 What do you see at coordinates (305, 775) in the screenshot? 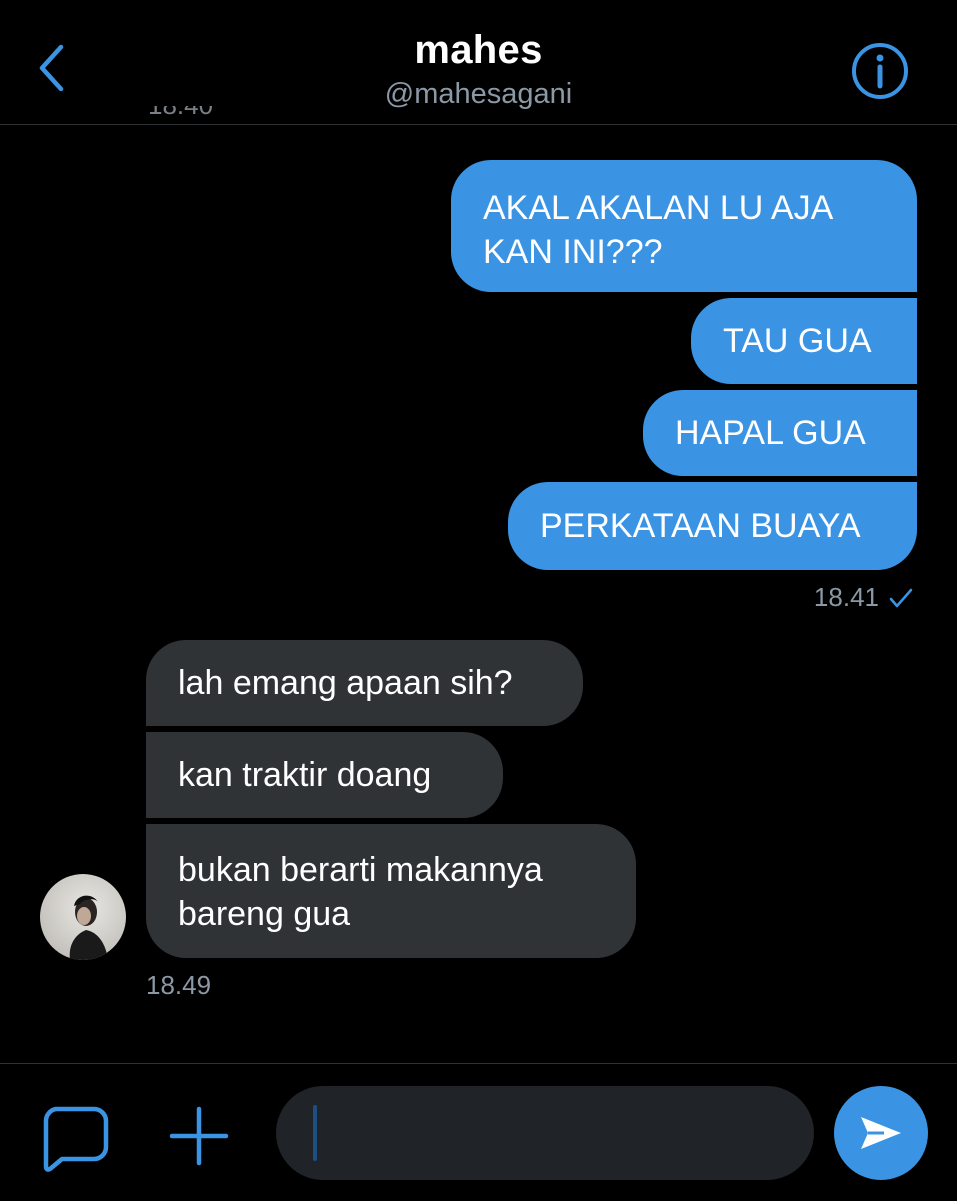
I see `message-text: kan traktir doang` at bounding box center [305, 775].